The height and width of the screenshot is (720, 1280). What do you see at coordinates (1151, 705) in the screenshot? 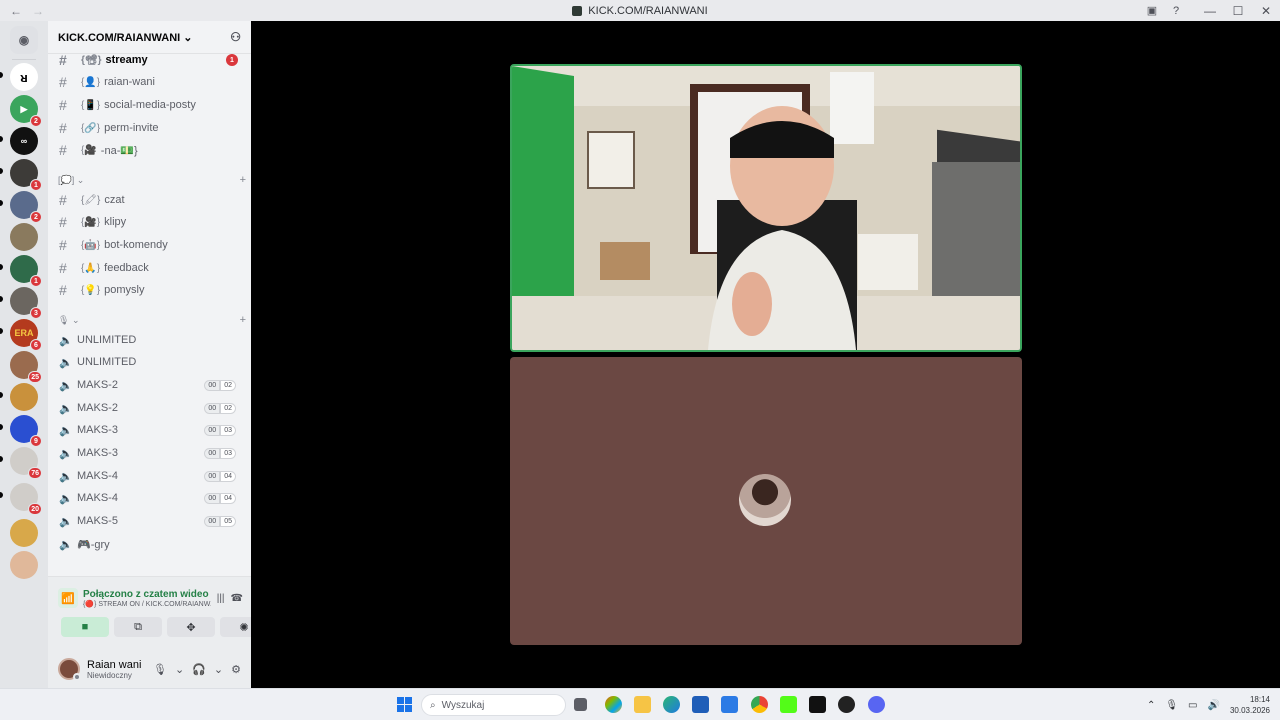
I see `chevron-up-icon: ⌃` at bounding box center [1151, 705].